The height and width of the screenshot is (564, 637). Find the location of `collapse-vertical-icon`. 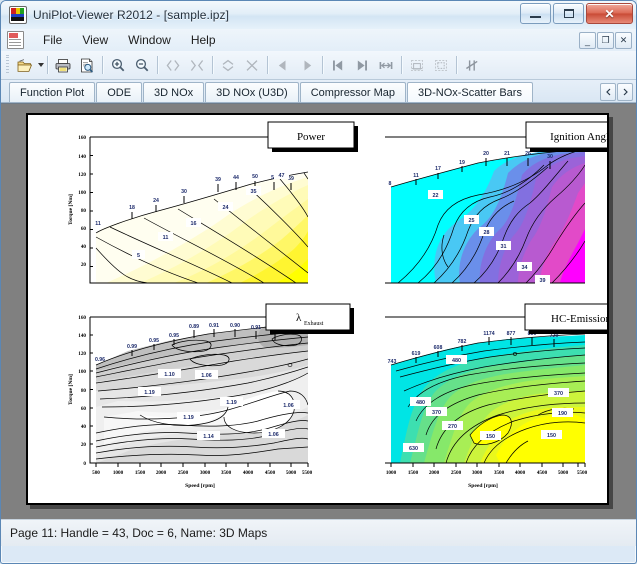

collapse-vertical-icon is located at coordinates (252, 65).